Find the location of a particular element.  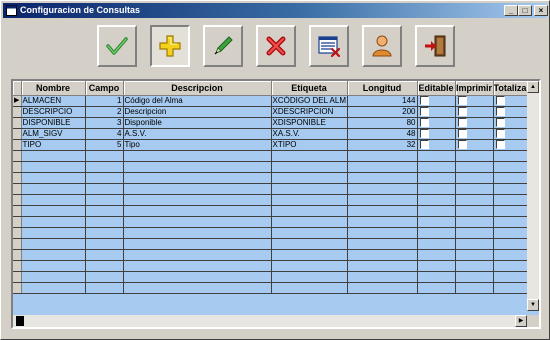

cell-longitud: 48 is located at coordinates (382, 134).